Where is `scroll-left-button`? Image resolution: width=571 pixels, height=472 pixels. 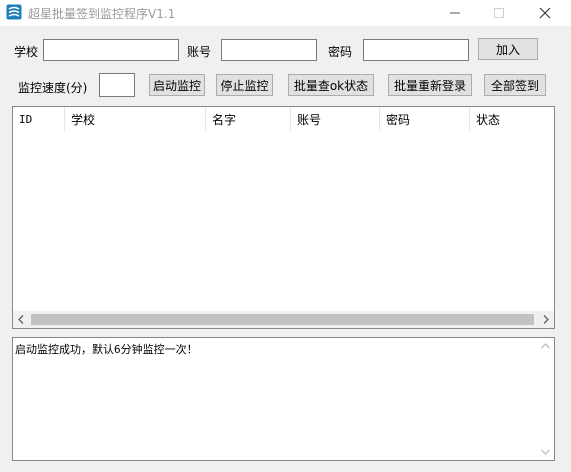 scroll-left-button is located at coordinates (21, 319).